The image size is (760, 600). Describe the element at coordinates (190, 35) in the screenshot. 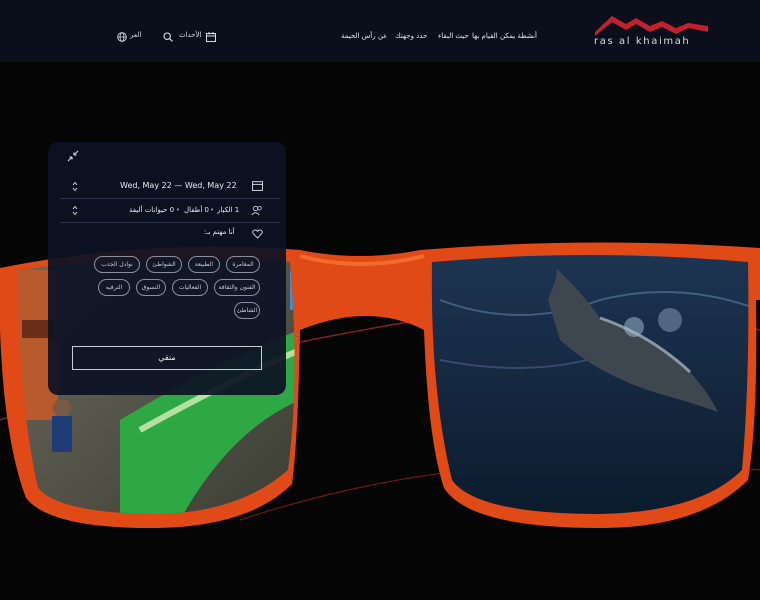

I see `events-link: الأحداث` at that location.